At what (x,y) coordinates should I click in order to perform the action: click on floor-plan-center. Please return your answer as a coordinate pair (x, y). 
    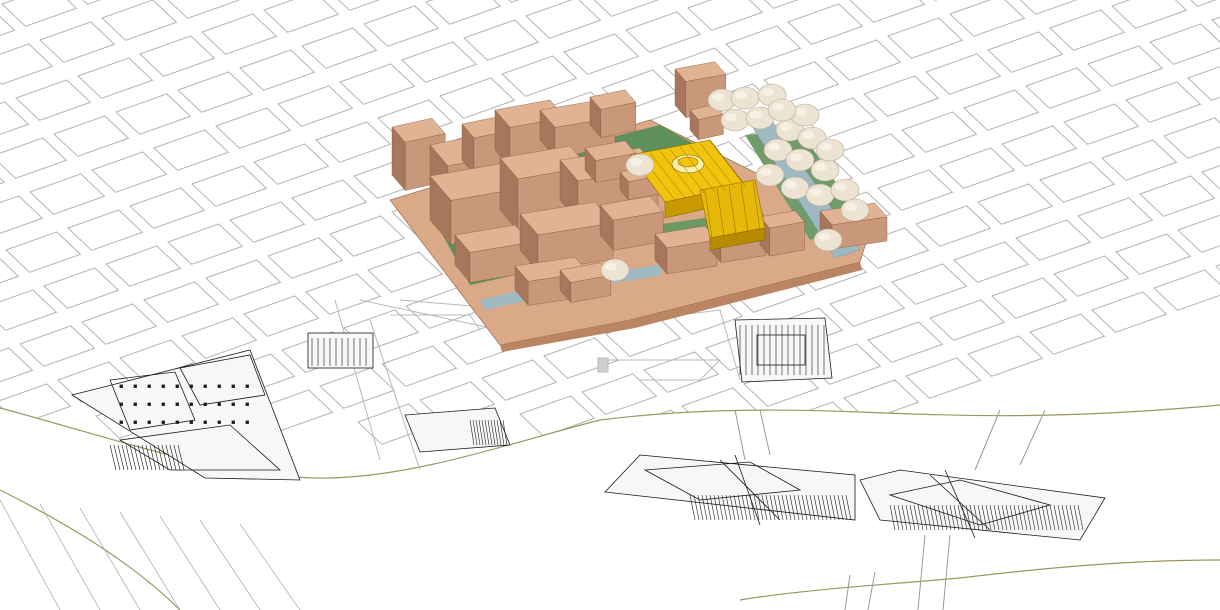
    Looking at the image, I should click on (457, 430).